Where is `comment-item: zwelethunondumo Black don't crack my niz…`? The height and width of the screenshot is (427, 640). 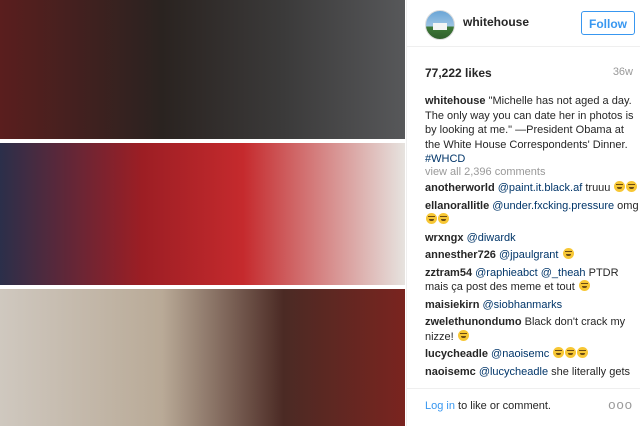 comment-item: zwelethunondumo Black don't crack my niz… is located at coordinates (532, 329).